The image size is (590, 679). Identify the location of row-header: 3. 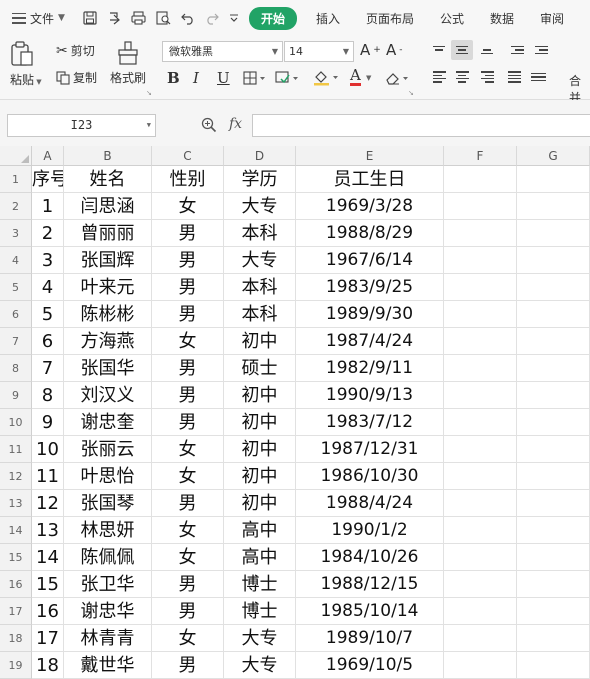
(16, 233).